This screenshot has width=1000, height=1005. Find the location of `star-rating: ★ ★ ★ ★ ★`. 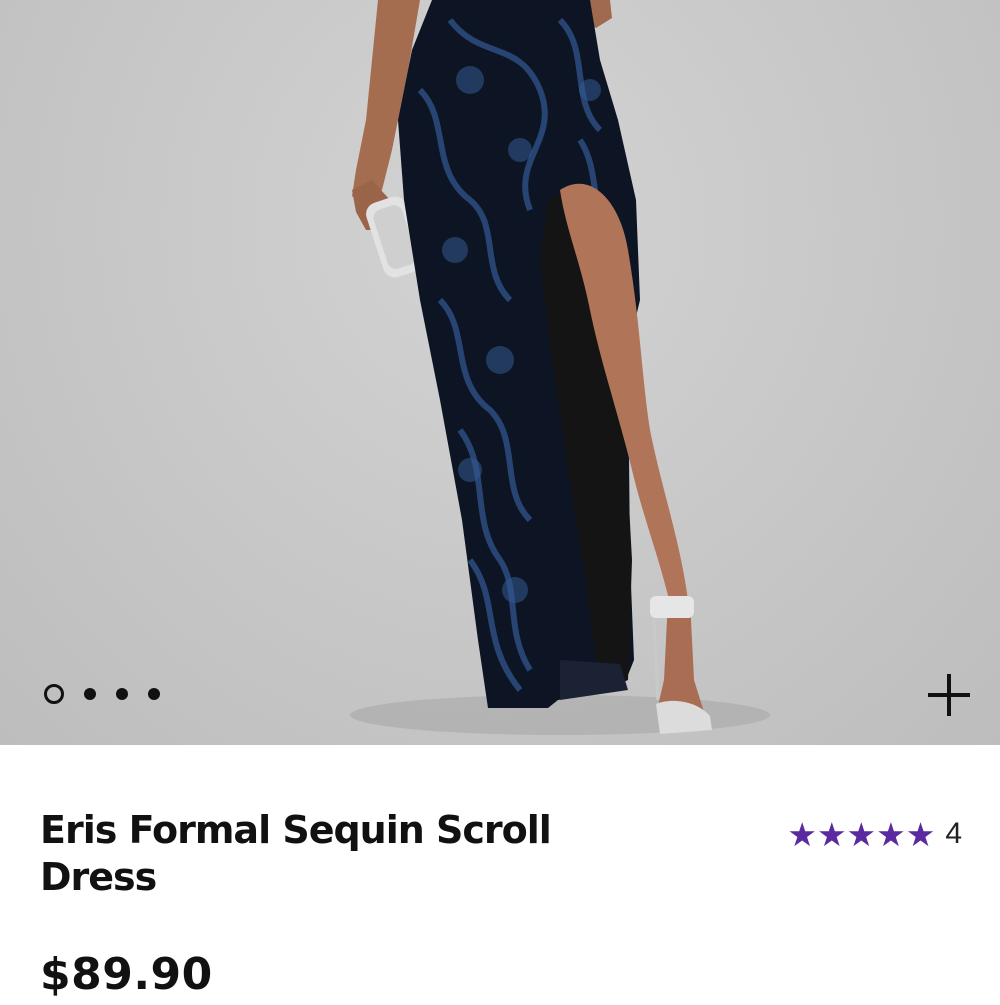

star-rating: ★ ★ ★ ★ ★ is located at coordinates (861, 834).